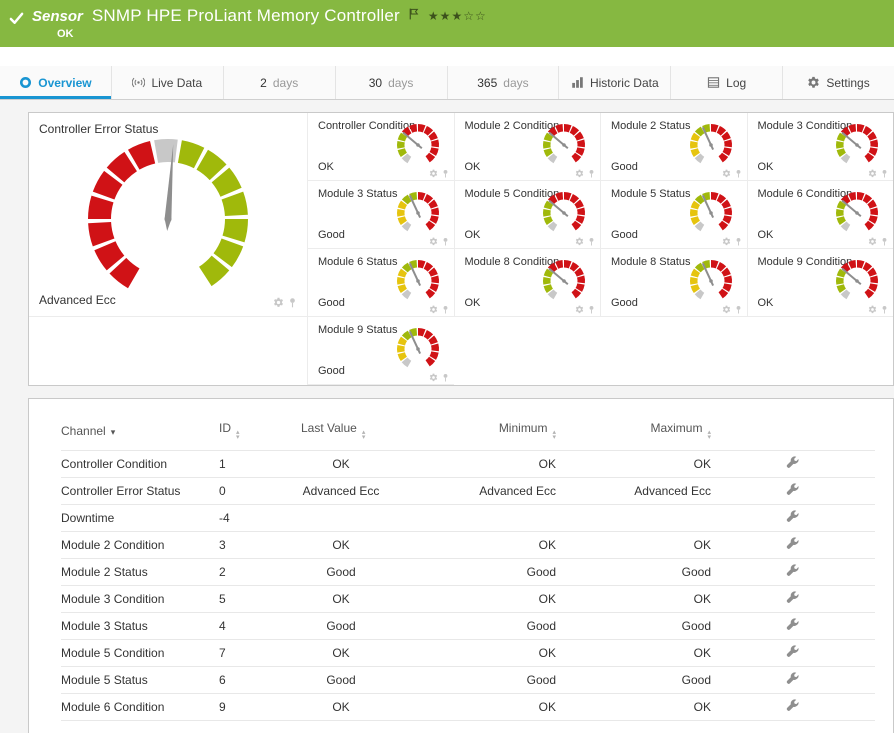 The width and height of the screenshot is (894, 734). I want to click on tab-settings: Settings, so click(838, 82).